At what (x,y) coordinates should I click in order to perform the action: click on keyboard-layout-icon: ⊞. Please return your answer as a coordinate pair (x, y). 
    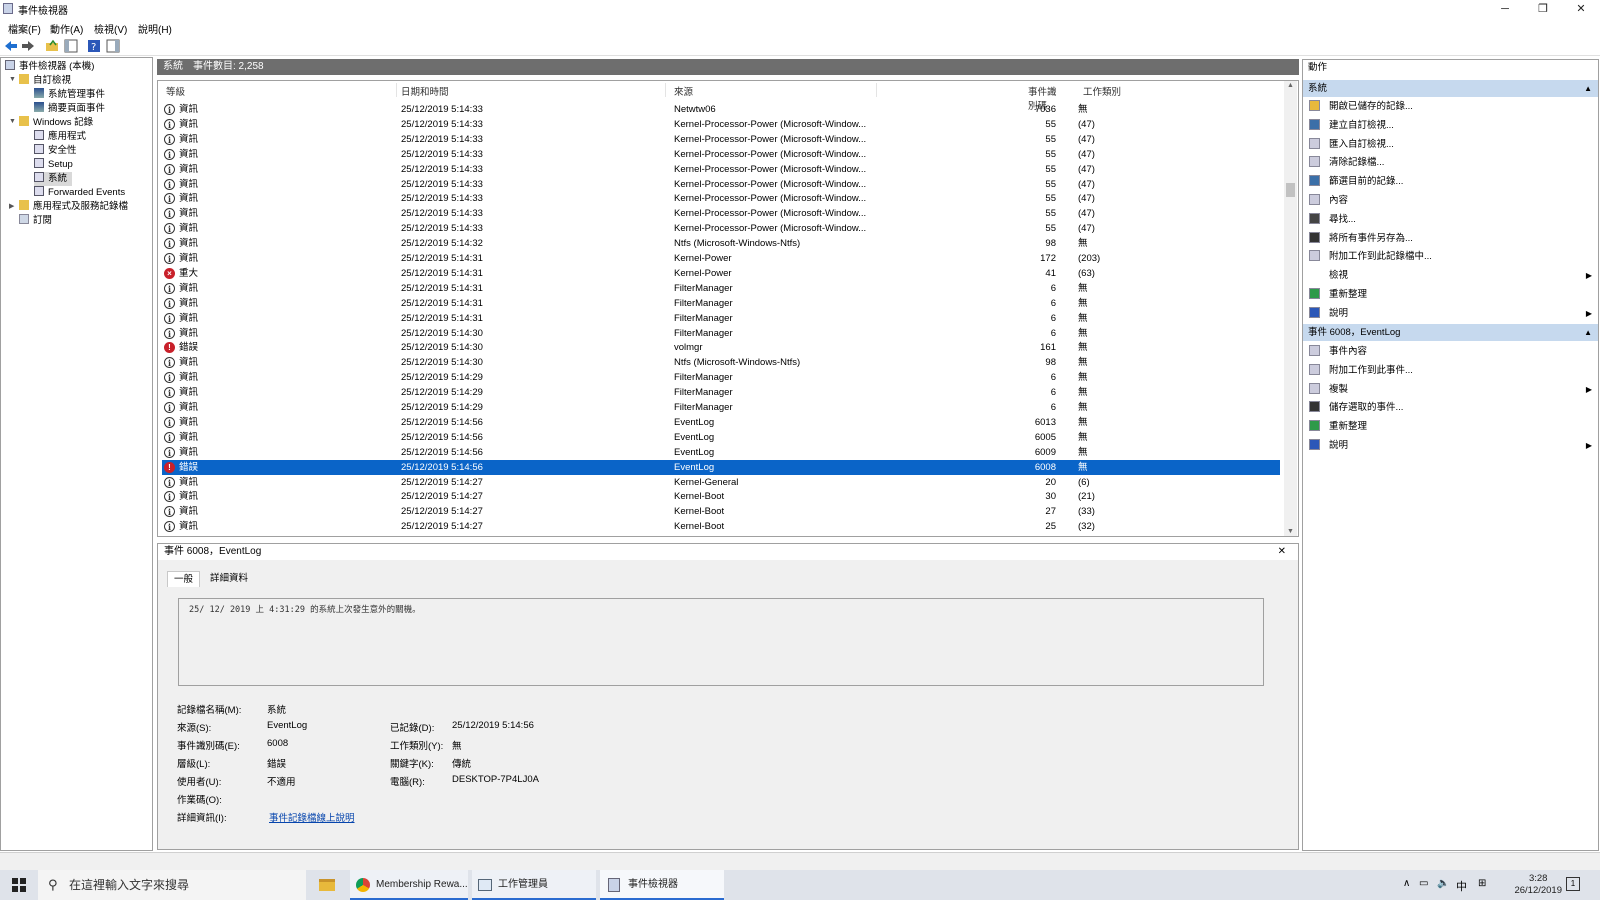
    Looking at the image, I should click on (1482, 883).